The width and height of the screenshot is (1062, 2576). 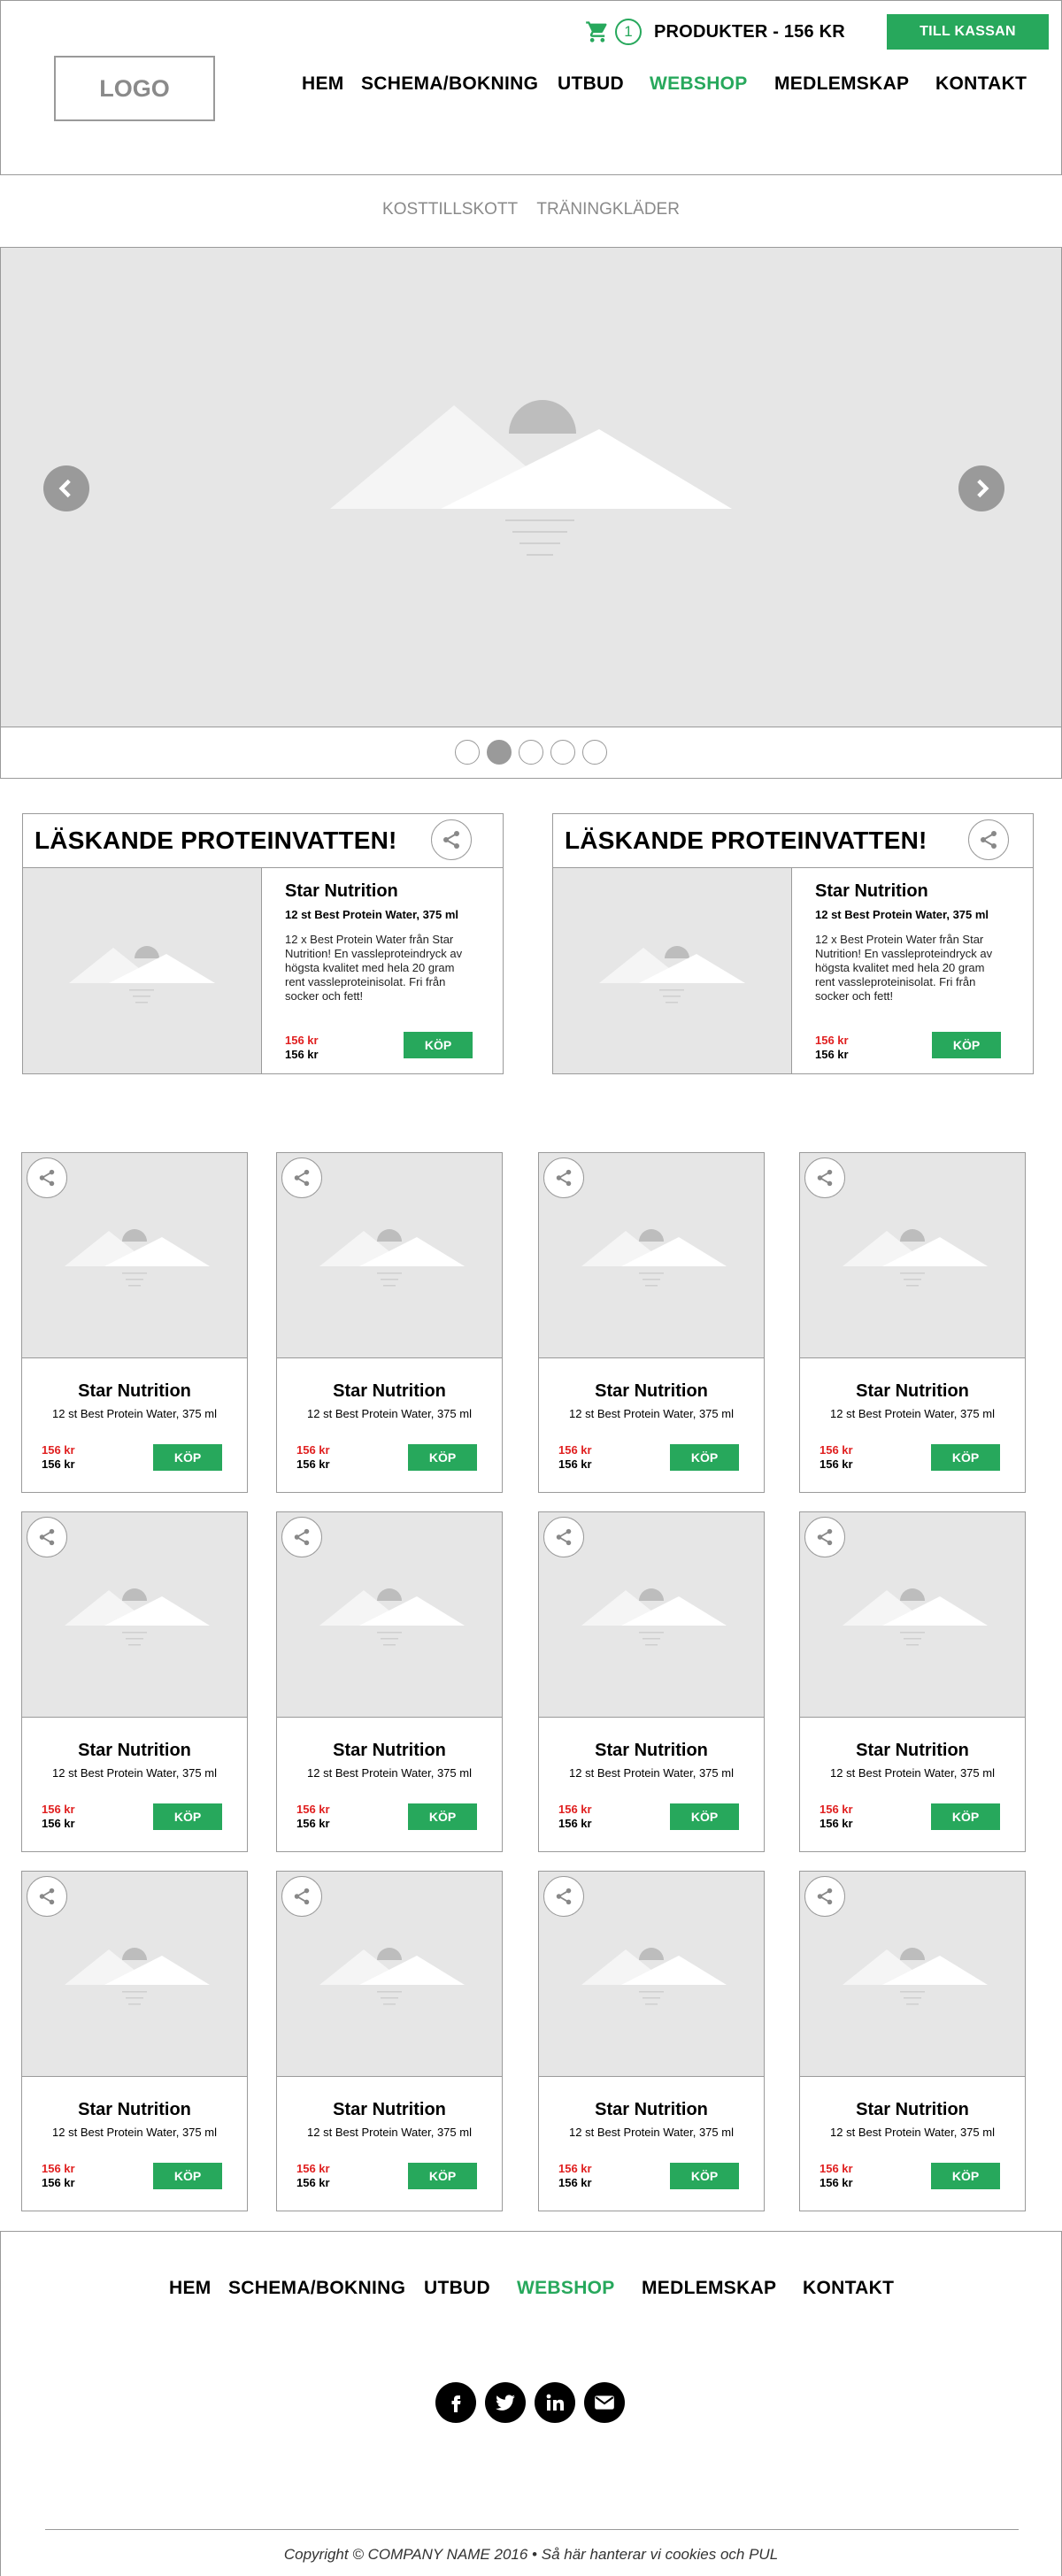 I want to click on nav-item-hem: HEM, so click(x=323, y=84).